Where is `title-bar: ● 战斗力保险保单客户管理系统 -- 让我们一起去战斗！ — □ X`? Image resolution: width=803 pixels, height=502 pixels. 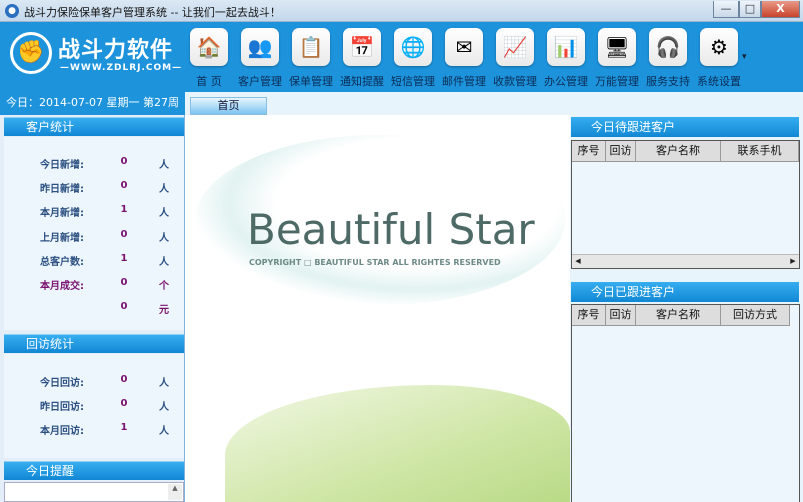 title-bar: ● 战斗力保险保单客户管理系统 -- 让我们一起去战斗！ — □ X is located at coordinates (401, 11).